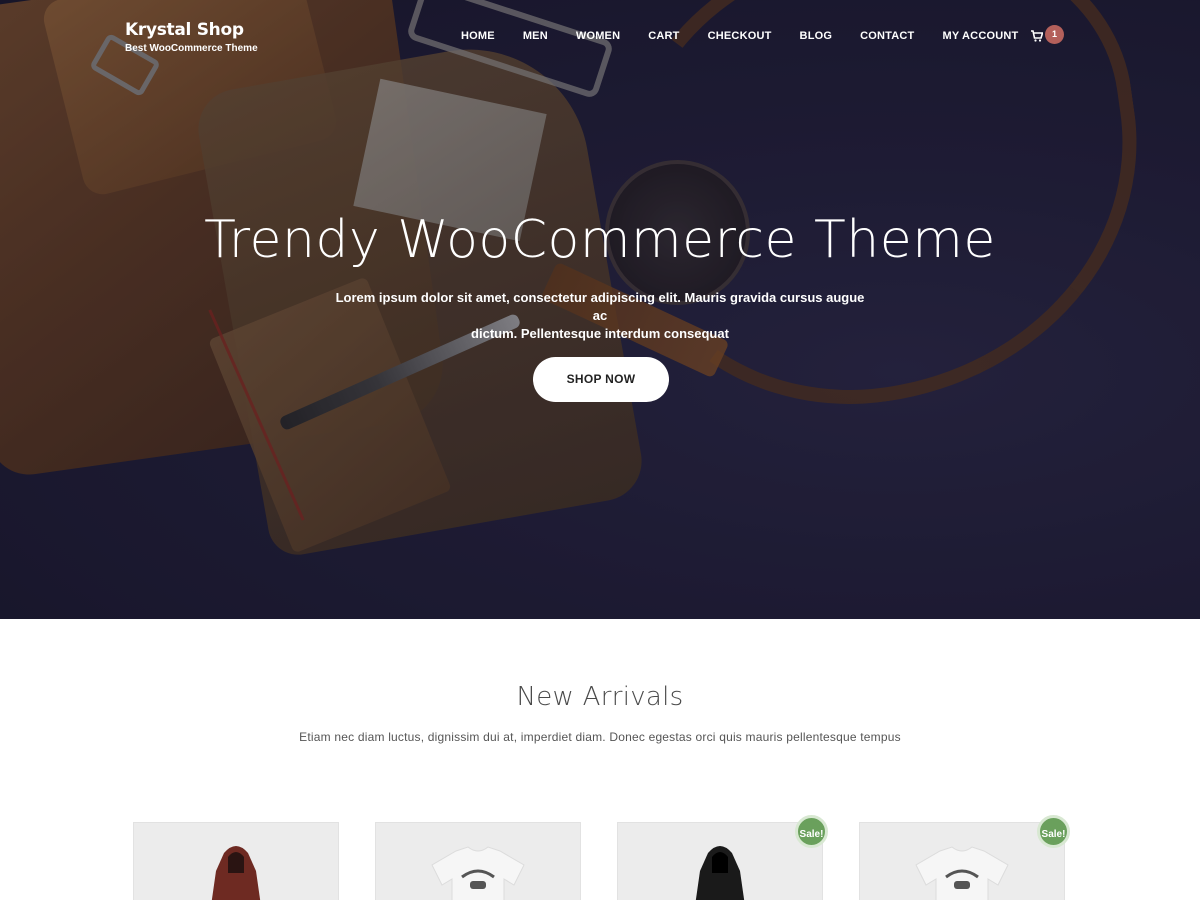  What do you see at coordinates (816, 36) in the screenshot?
I see `nav-blog: BLOG` at bounding box center [816, 36].